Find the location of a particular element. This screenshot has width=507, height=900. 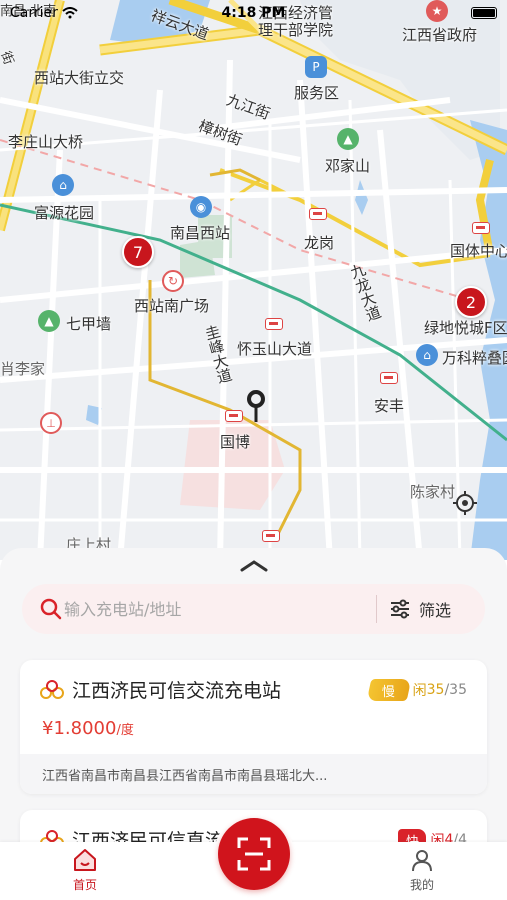

map-label: 肖李家 is located at coordinates (23, 369).